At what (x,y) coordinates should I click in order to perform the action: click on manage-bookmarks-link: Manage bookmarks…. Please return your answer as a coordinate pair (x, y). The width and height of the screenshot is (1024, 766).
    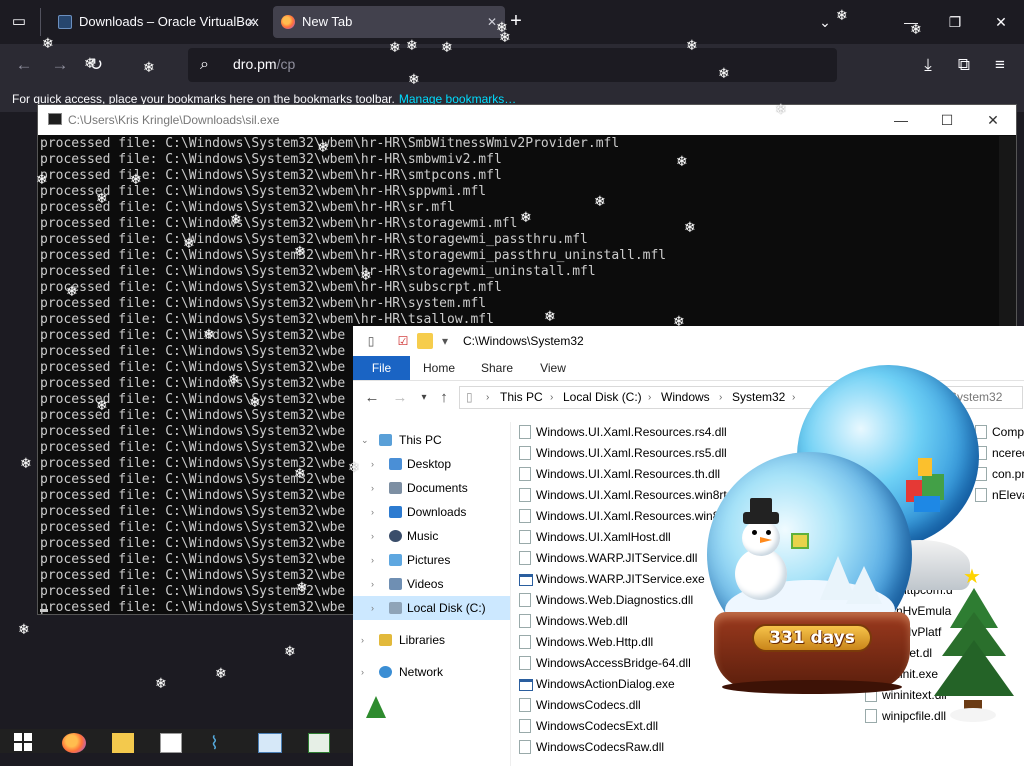
    Looking at the image, I should click on (457, 99).